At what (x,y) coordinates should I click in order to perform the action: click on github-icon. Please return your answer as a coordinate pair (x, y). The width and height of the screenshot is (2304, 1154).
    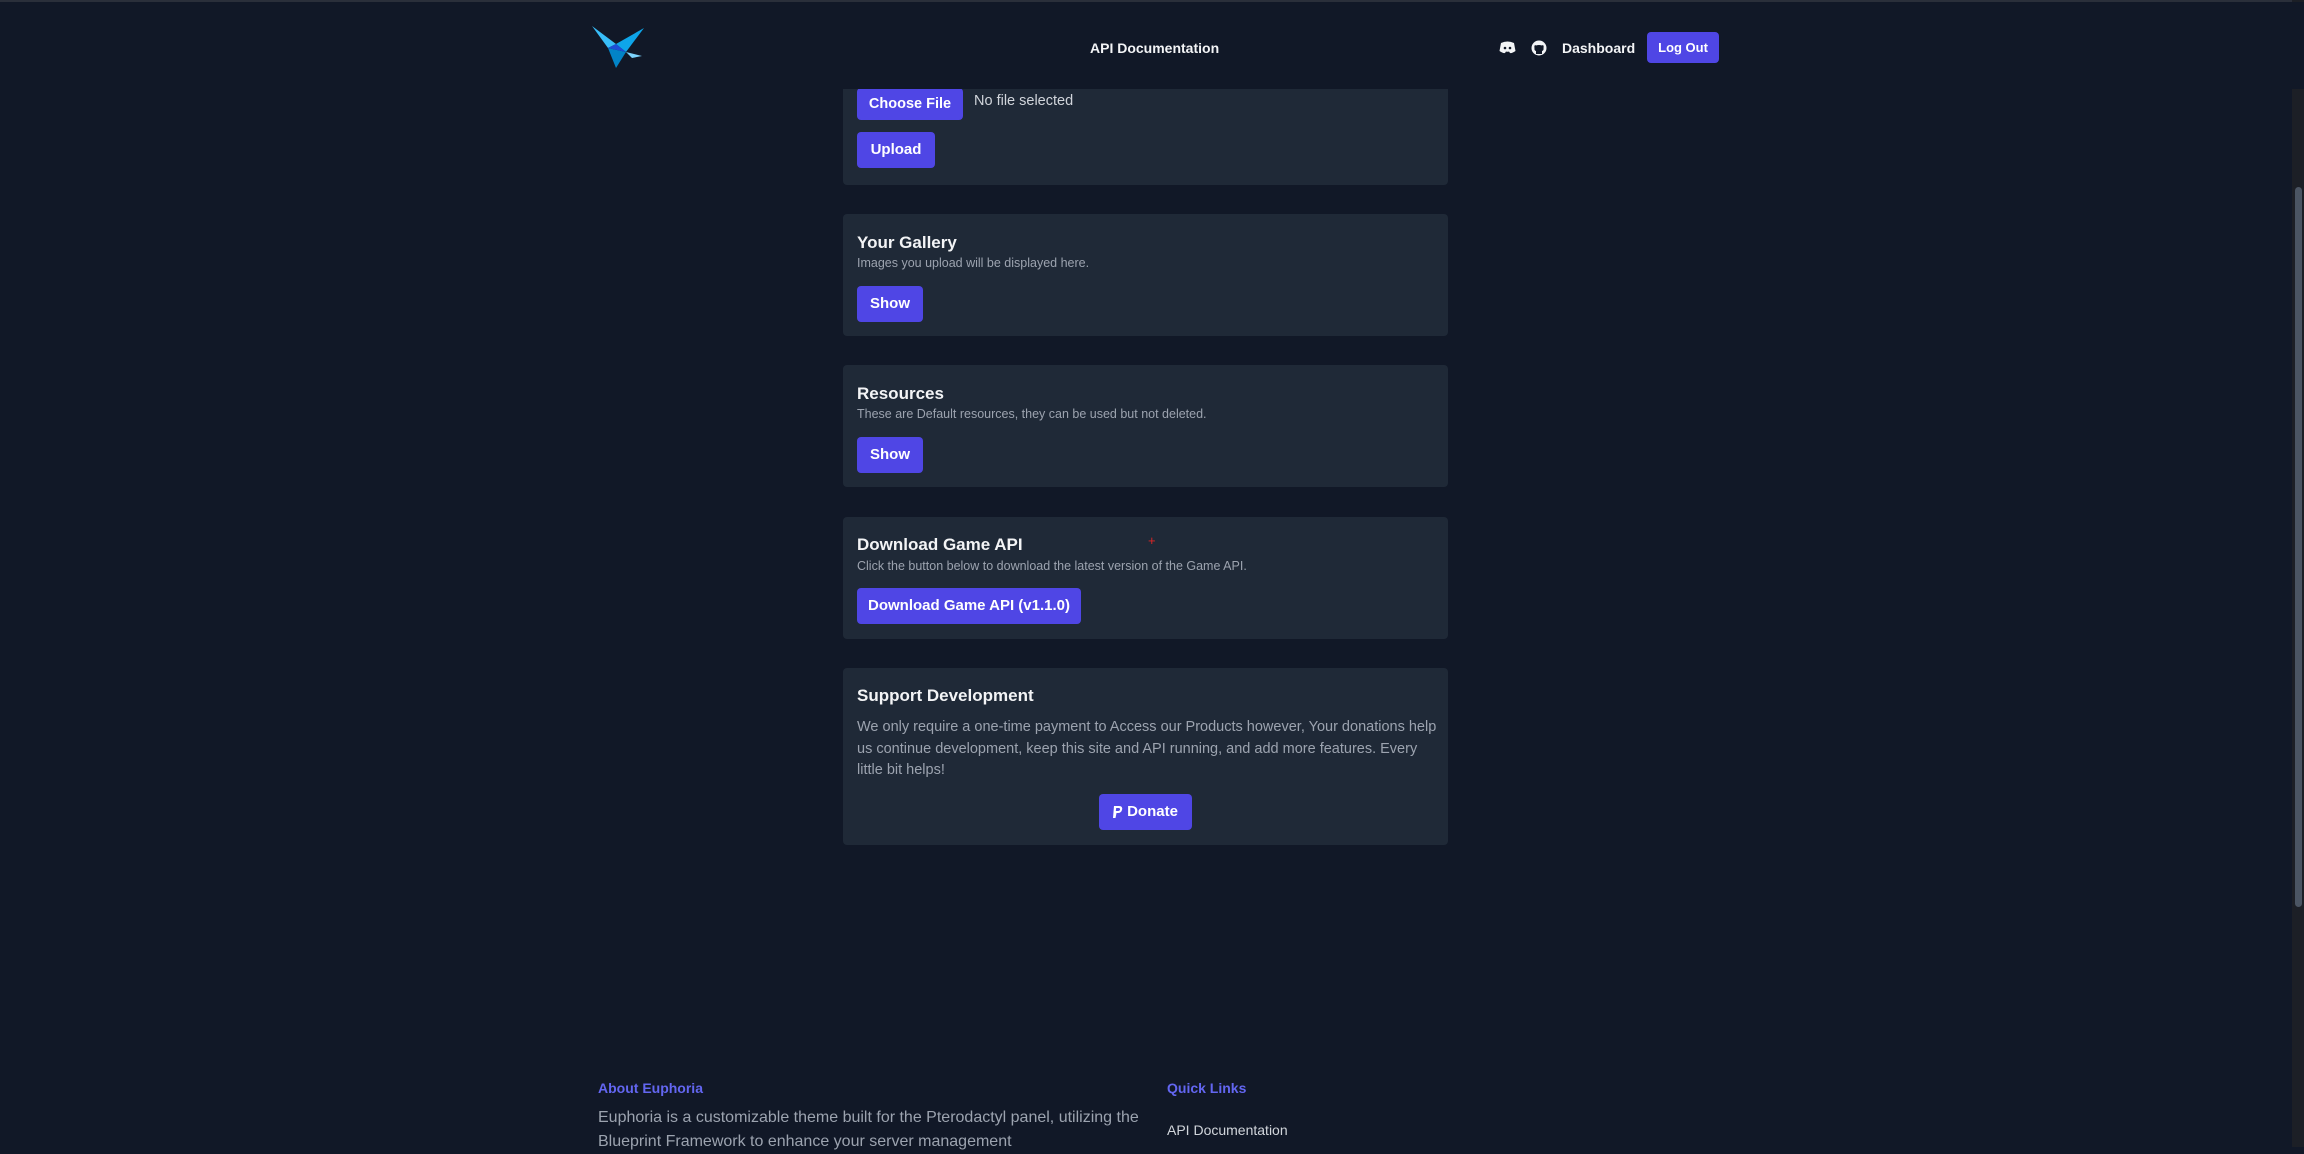
    Looking at the image, I should click on (1539, 48).